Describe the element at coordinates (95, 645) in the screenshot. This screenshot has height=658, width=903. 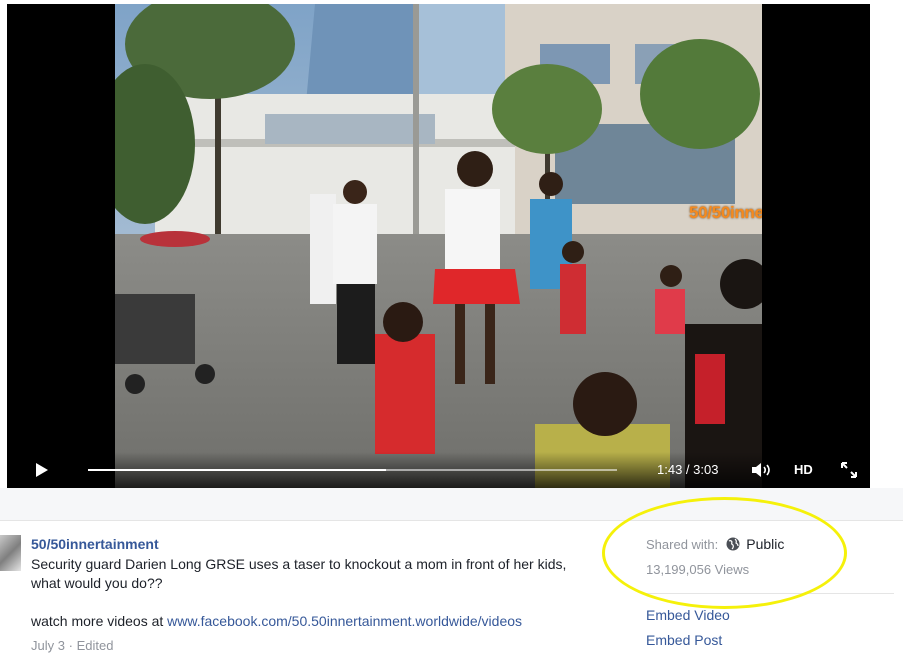
I see `edited-label: Edited` at that location.